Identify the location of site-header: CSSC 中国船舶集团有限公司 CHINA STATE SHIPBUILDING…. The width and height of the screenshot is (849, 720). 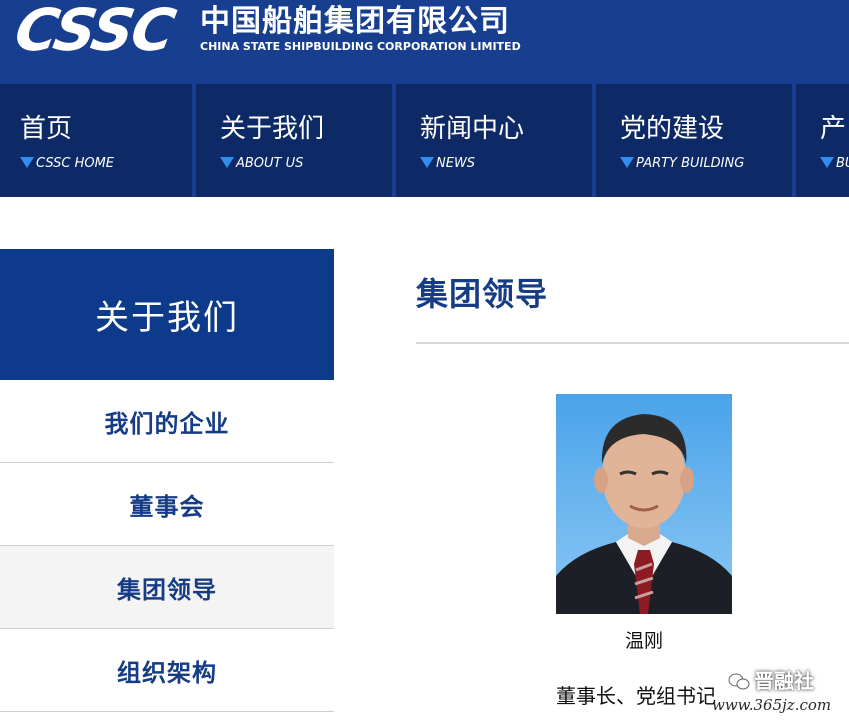
(424, 42).